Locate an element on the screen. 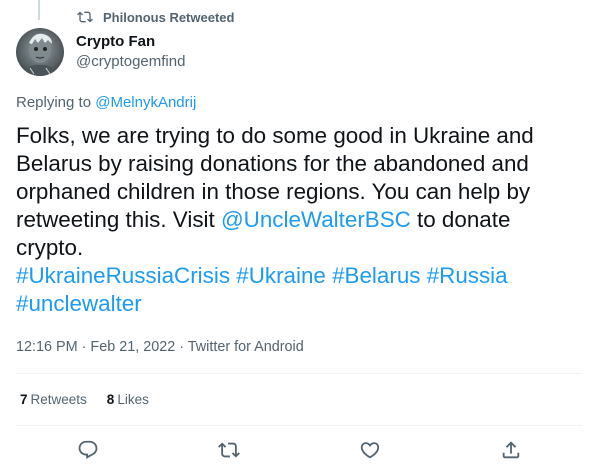 Image resolution: width=598 pixels, height=473 pixels. author-display-name: Crypto Fan is located at coordinates (130, 42).